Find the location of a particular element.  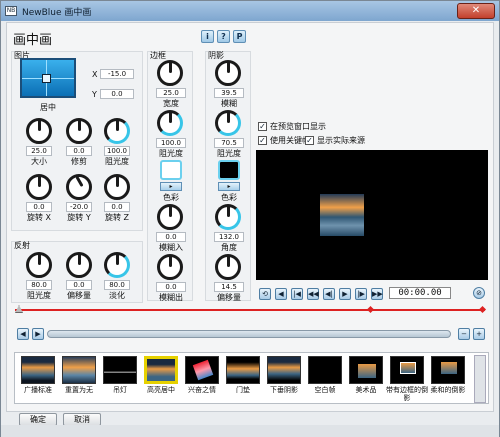

shadow-color-swatch is located at coordinates (229, 170).